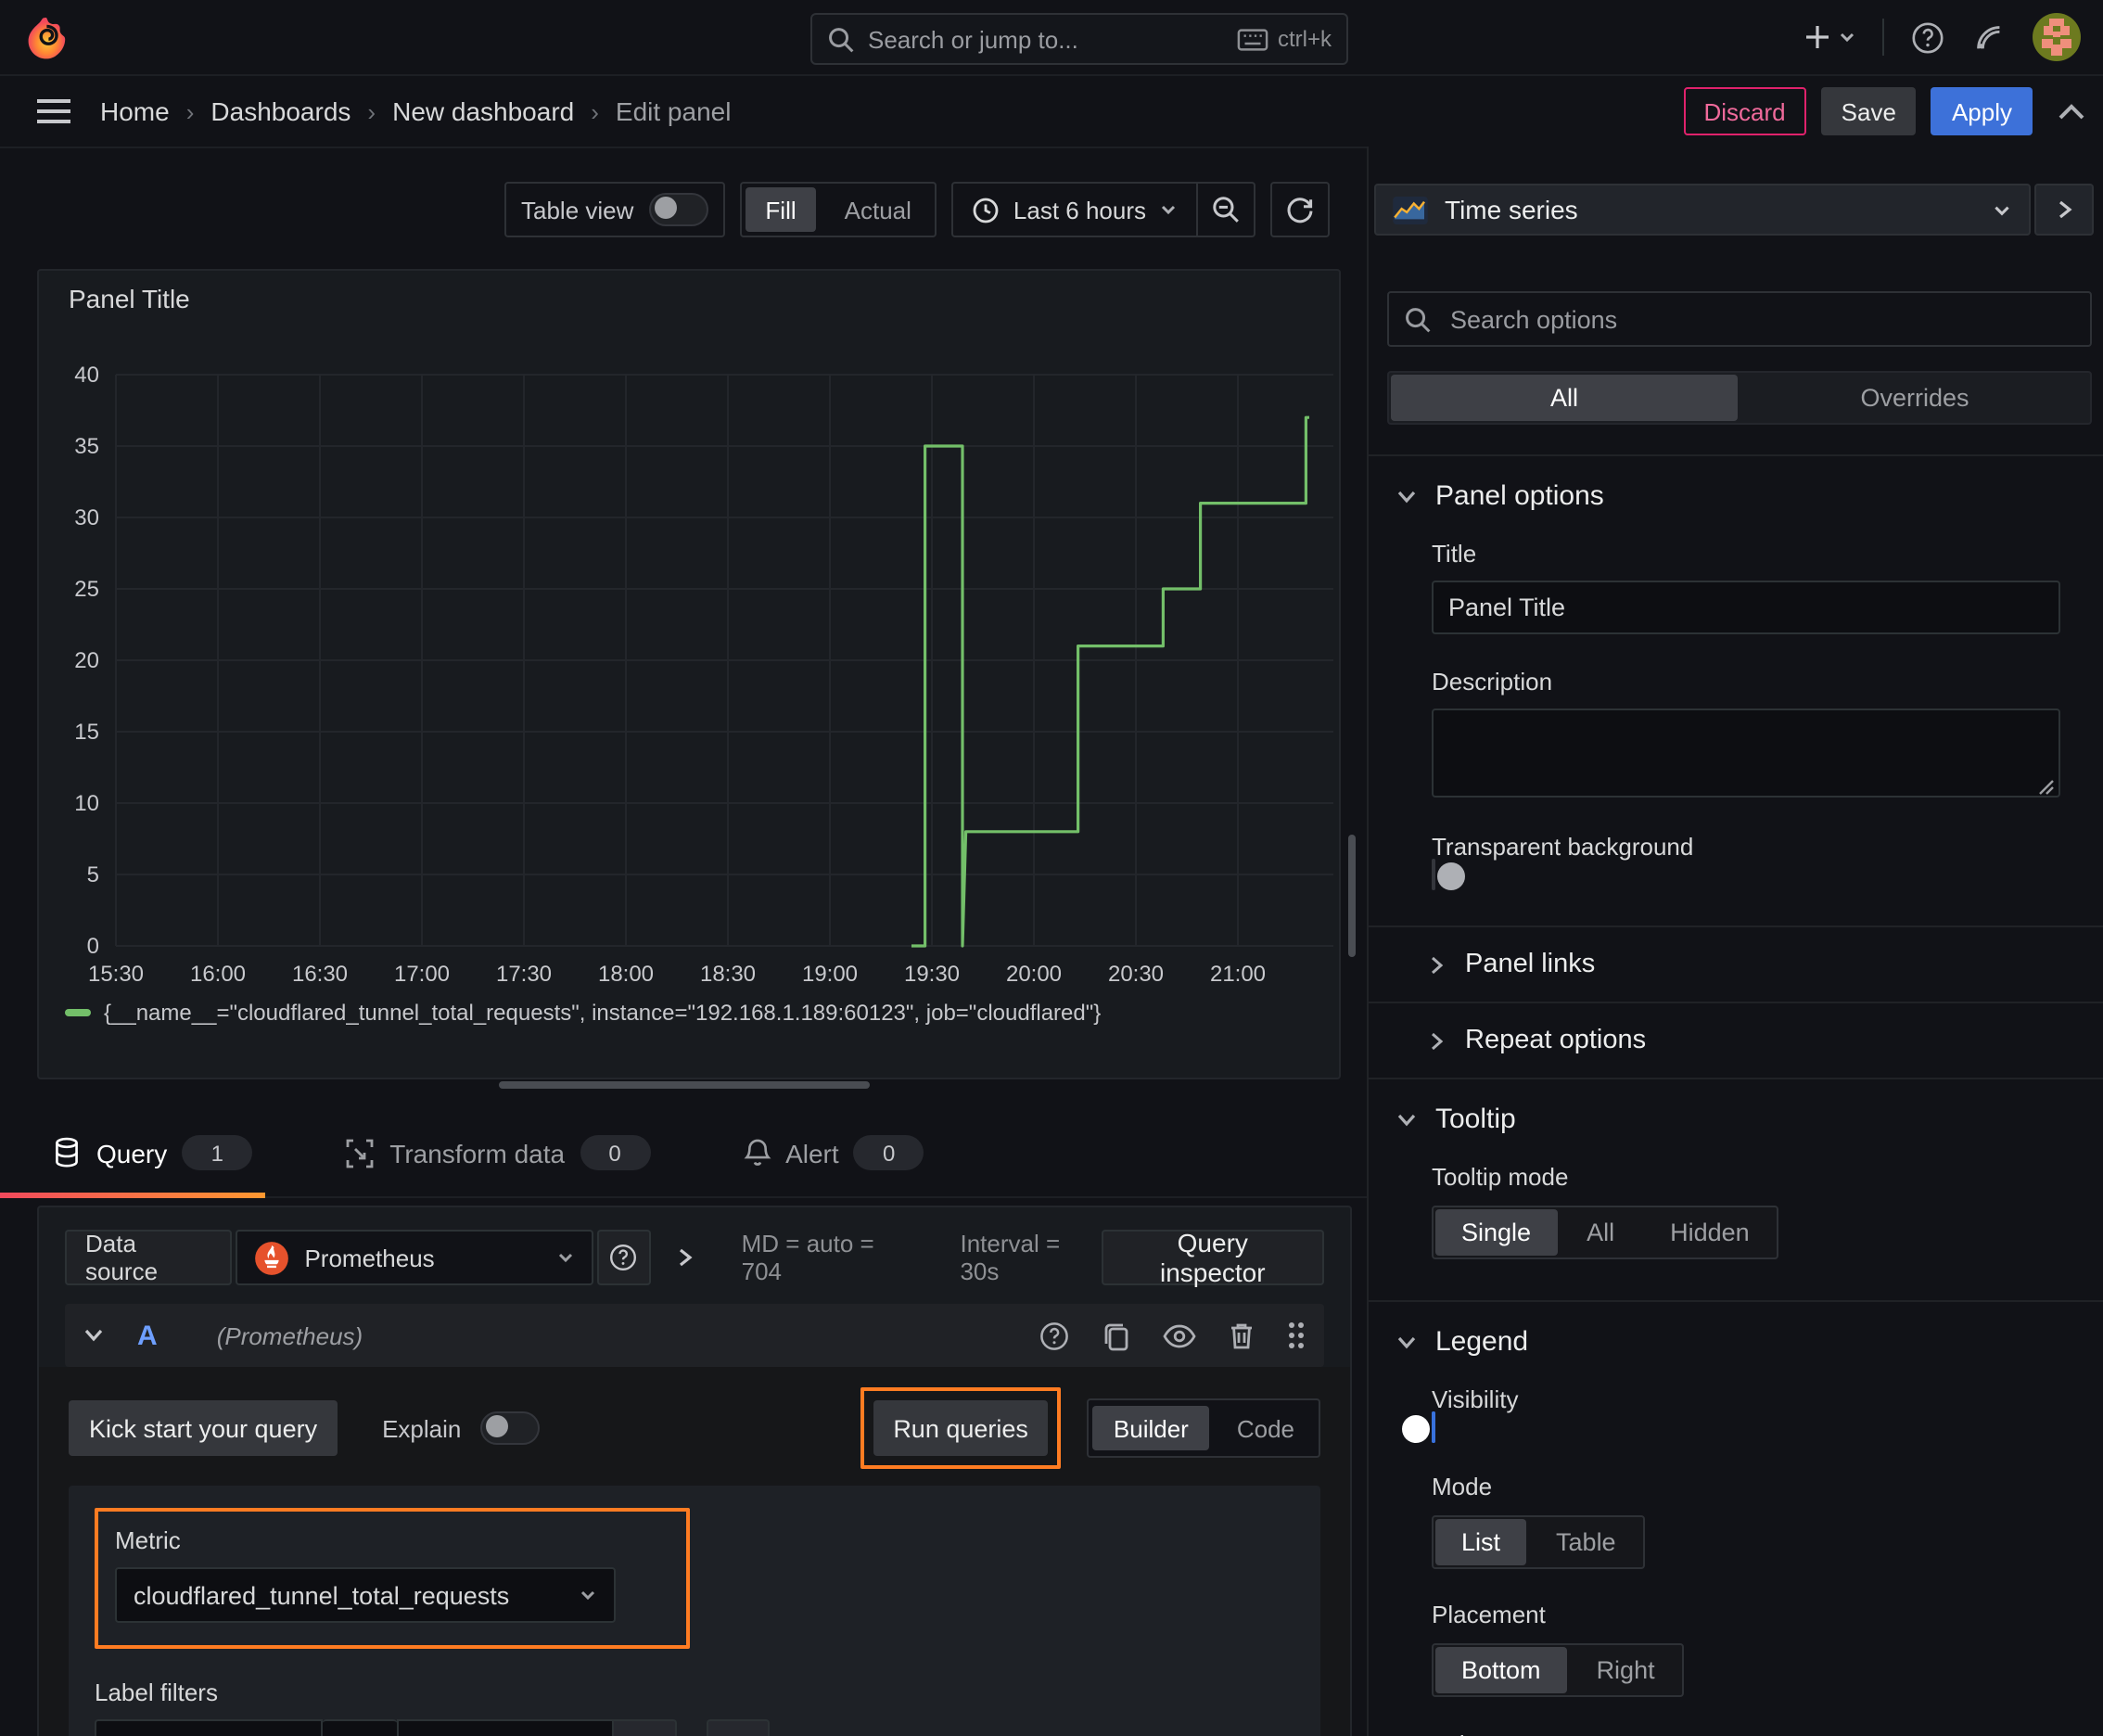 This screenshot has height=1736, width=2103. Describe the element at coordinates (203, 1428) in the screenshot. I see `kick-start-button: Kick start your query` at that location.